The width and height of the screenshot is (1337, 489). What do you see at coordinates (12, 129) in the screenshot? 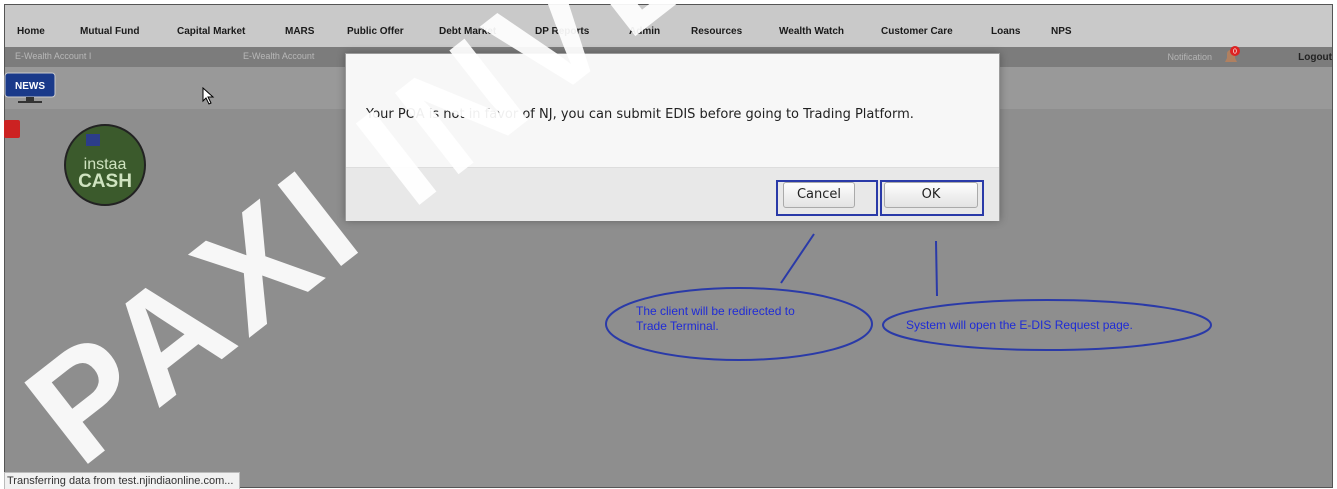
I see `pdf-icon` at bounding box center [12, 129].